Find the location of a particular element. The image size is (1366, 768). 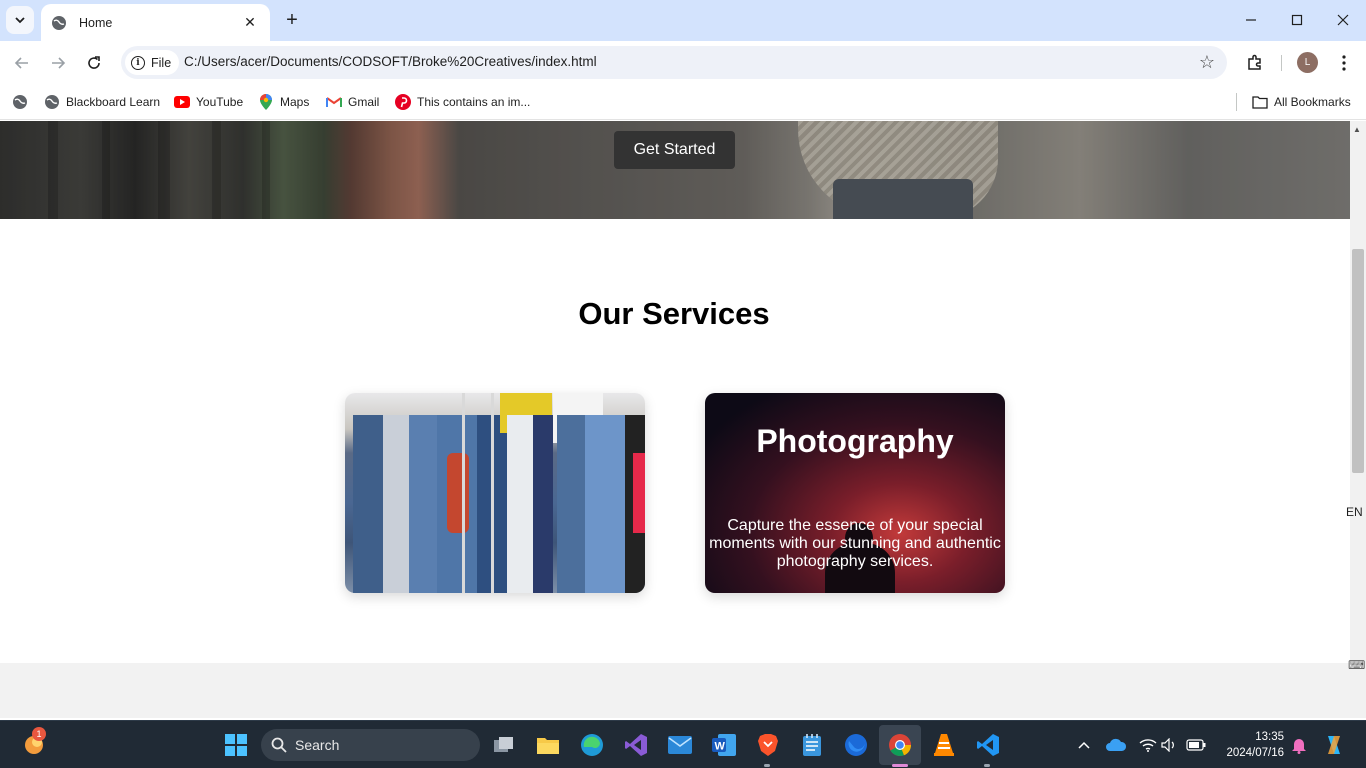

bookmark-gmail: Gmail is located at coordinates (352, 102).